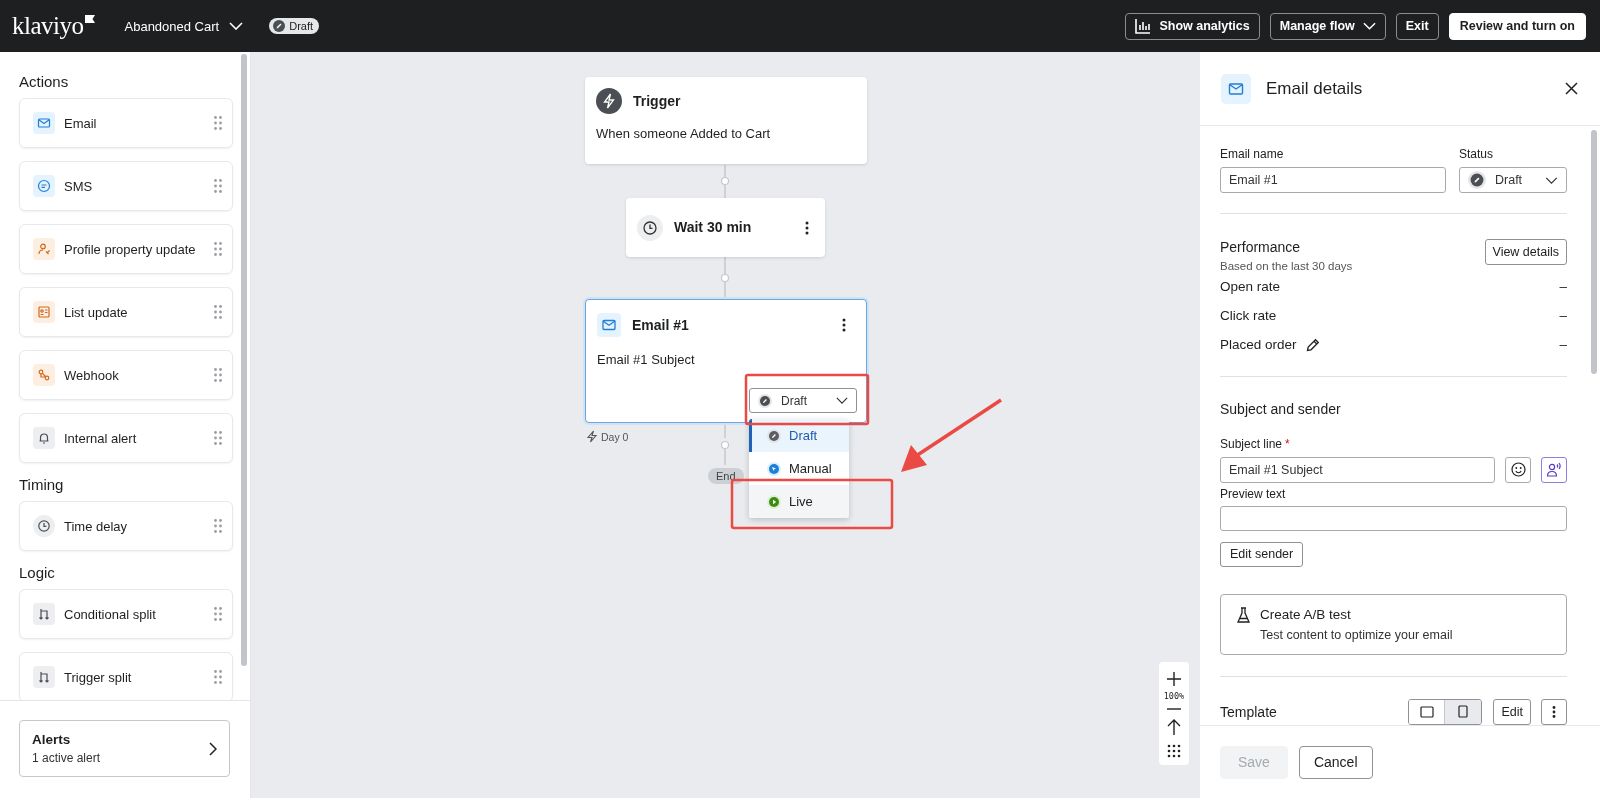  What do you see at coordinates (48, 26) in the screenshot?
I see `logo: klaviyo` at bounding box center [48, 26].